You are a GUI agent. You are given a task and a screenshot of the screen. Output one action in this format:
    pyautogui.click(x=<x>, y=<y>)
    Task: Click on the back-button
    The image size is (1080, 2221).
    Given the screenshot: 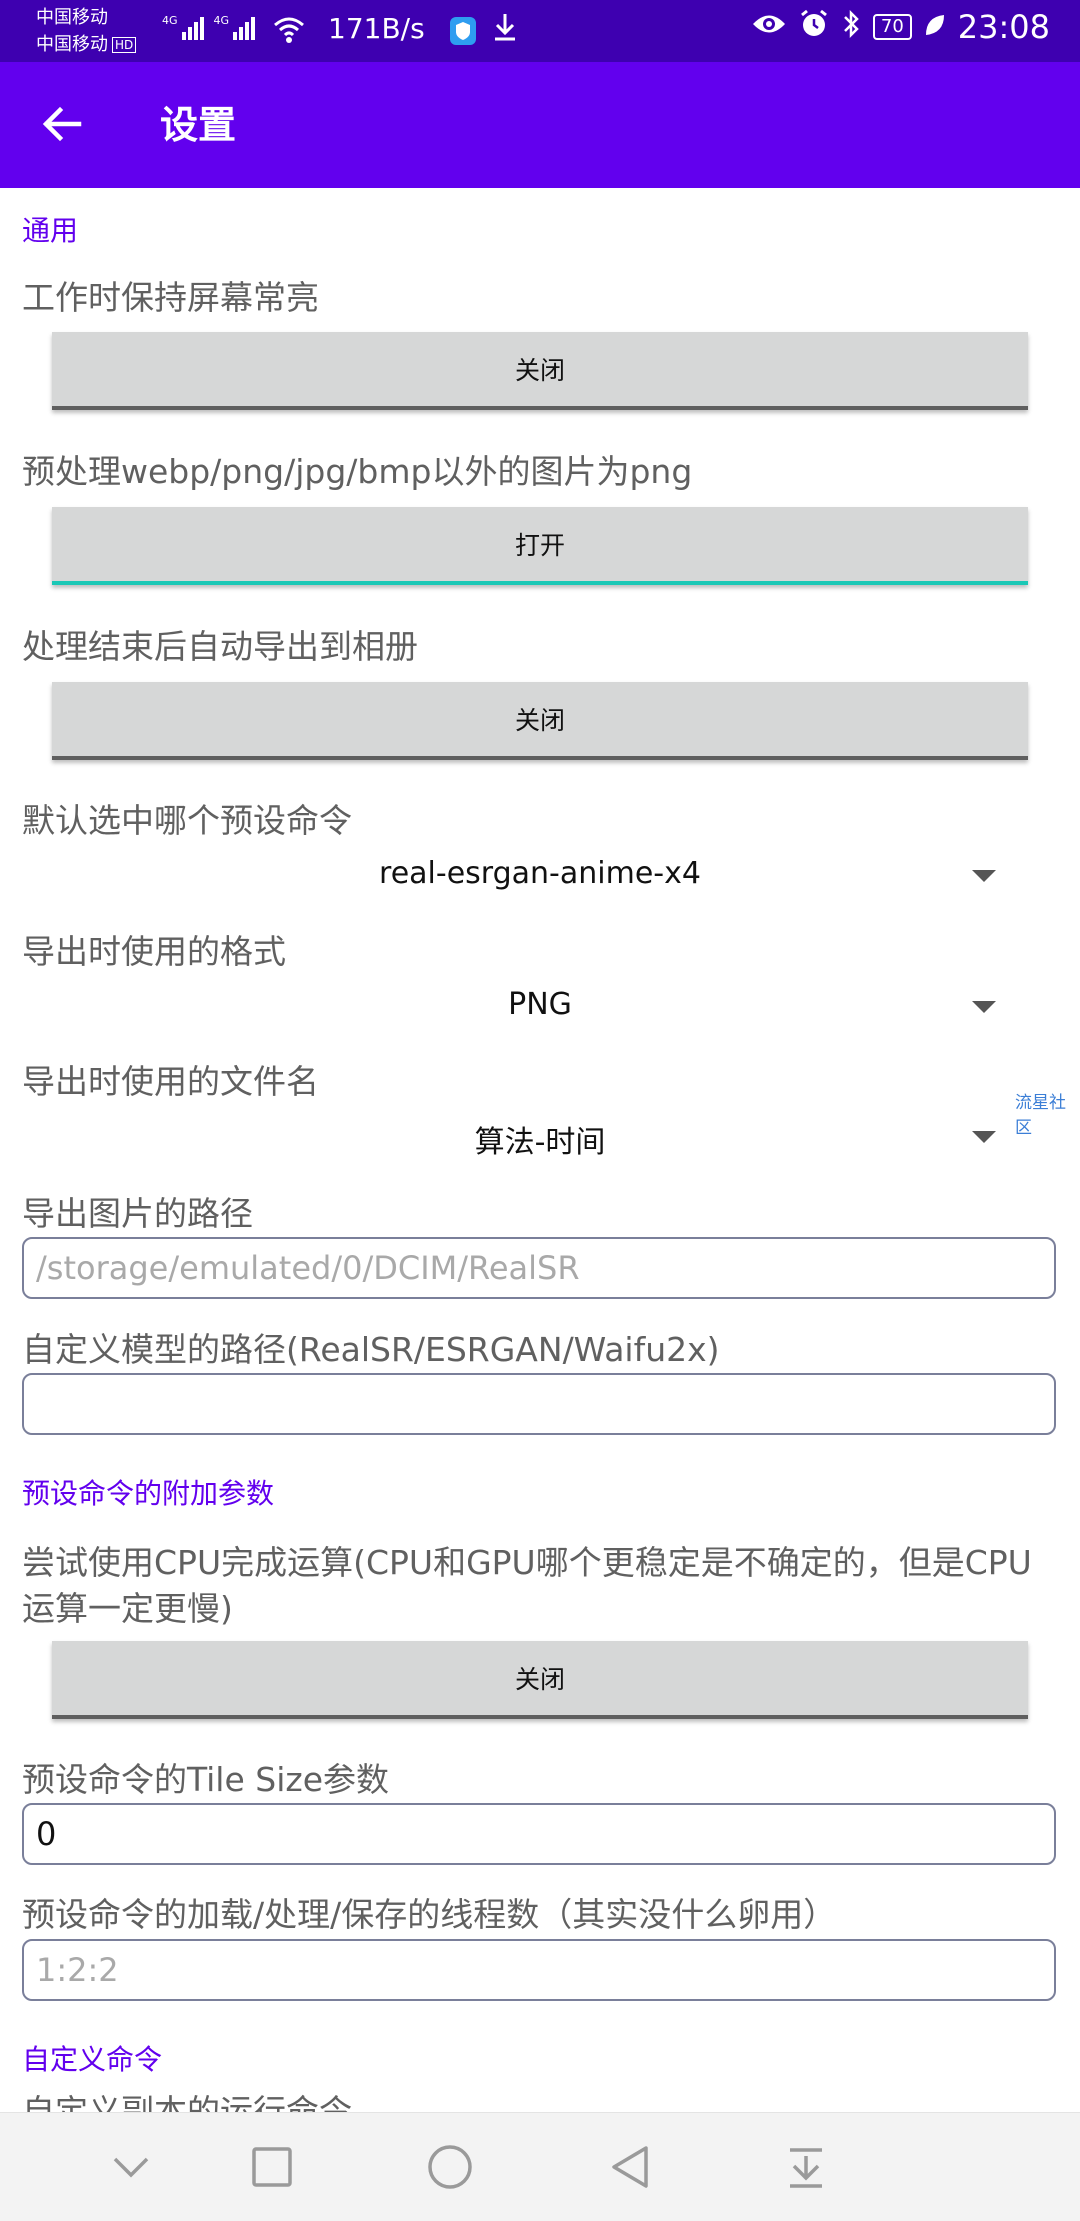 What is the action you would take?
    pyautogui.click(x=62, y=124)
    